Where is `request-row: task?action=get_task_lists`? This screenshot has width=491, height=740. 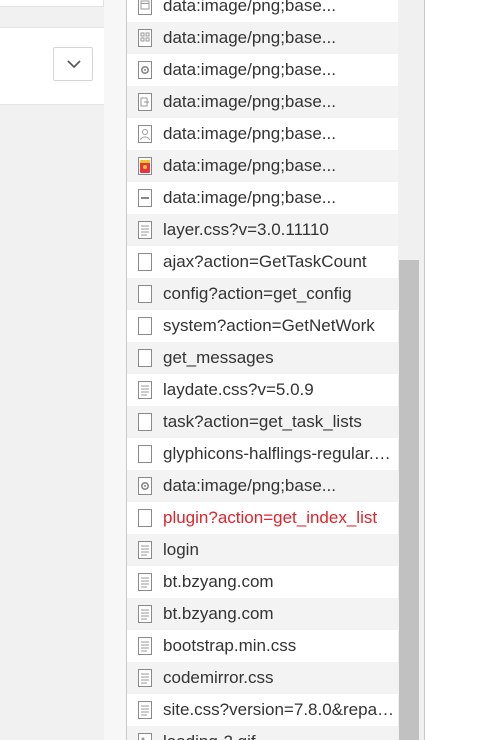 request-row: task?action=get_task_lists is located at coordinates (262, 422).